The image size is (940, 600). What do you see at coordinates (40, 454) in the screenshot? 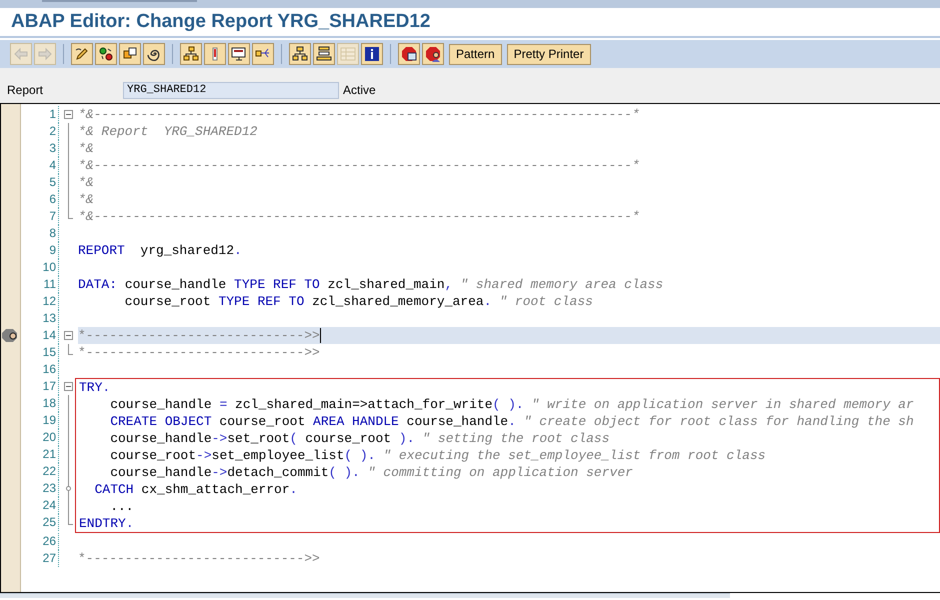
I see `line-number: 21` at bounding box center [40, 454].